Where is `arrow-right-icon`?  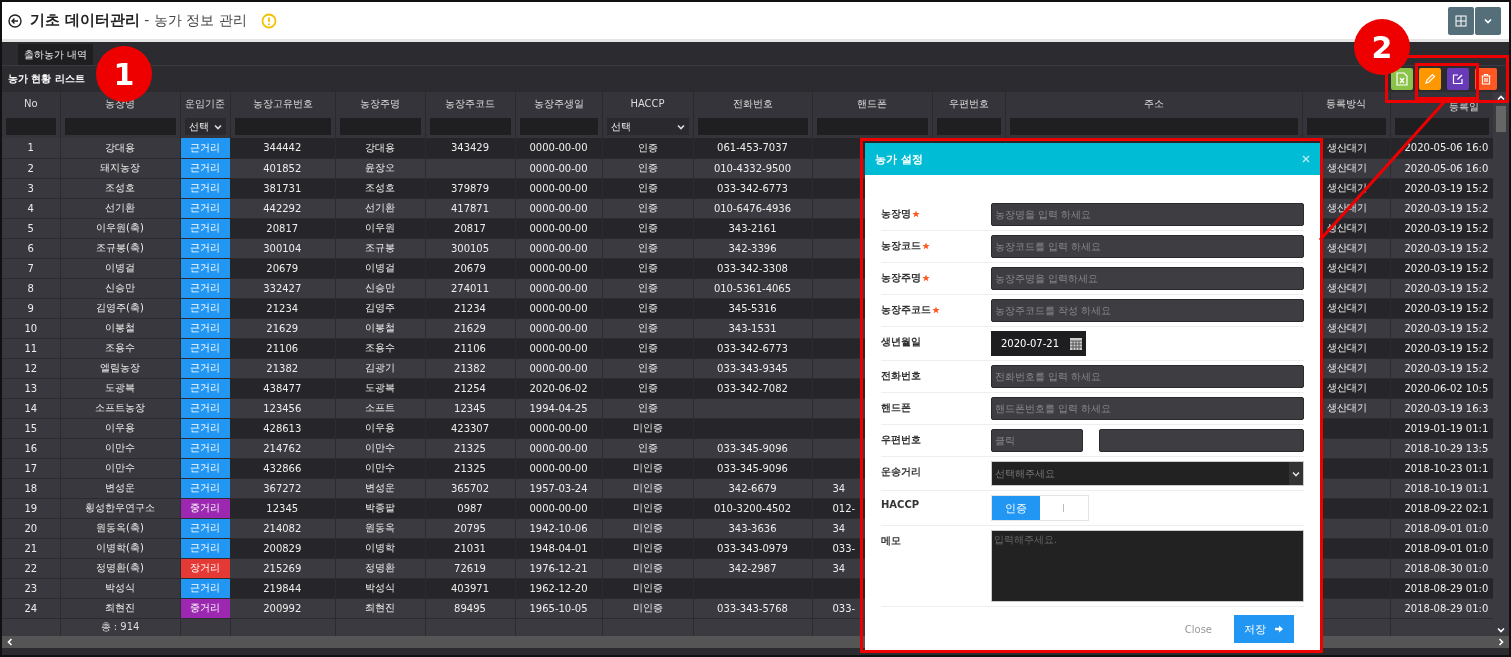 arrow-right-icon is located at coordinates (1279, 629).